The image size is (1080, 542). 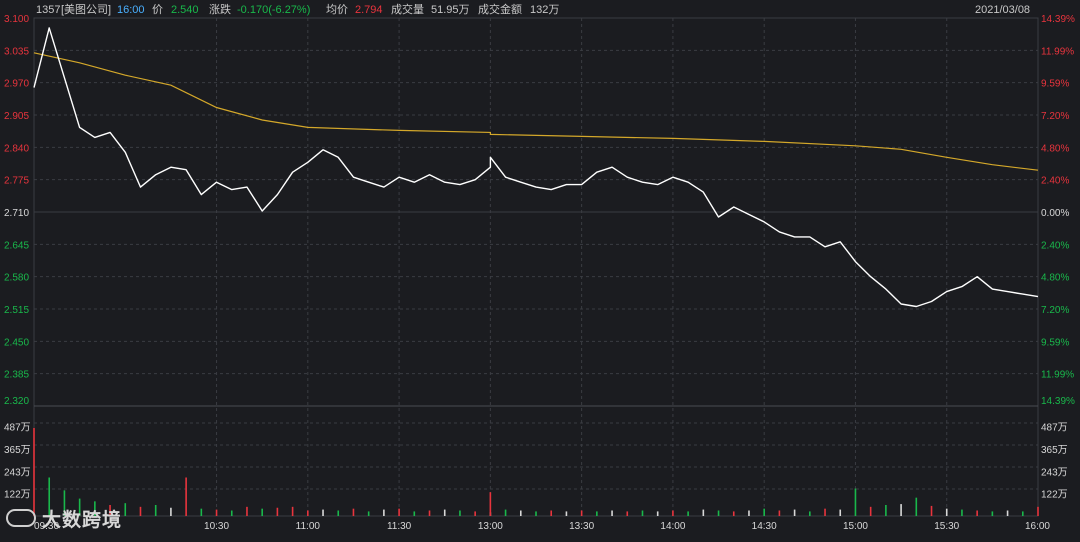 I want to click on volume-tick-left: 487万, so click(x=17, y=428).